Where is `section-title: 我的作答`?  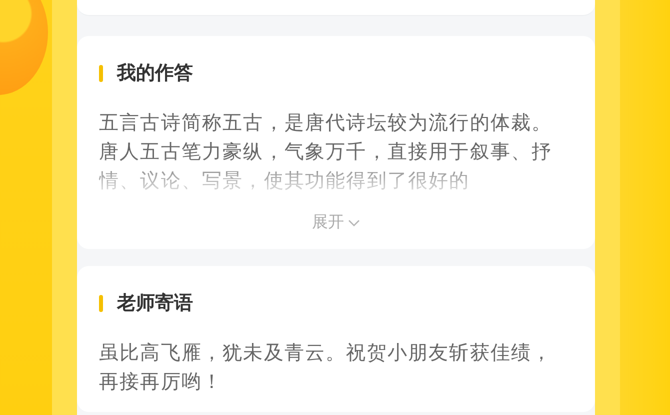 section-title: 我的作答 is located at coordinates (155, 73).